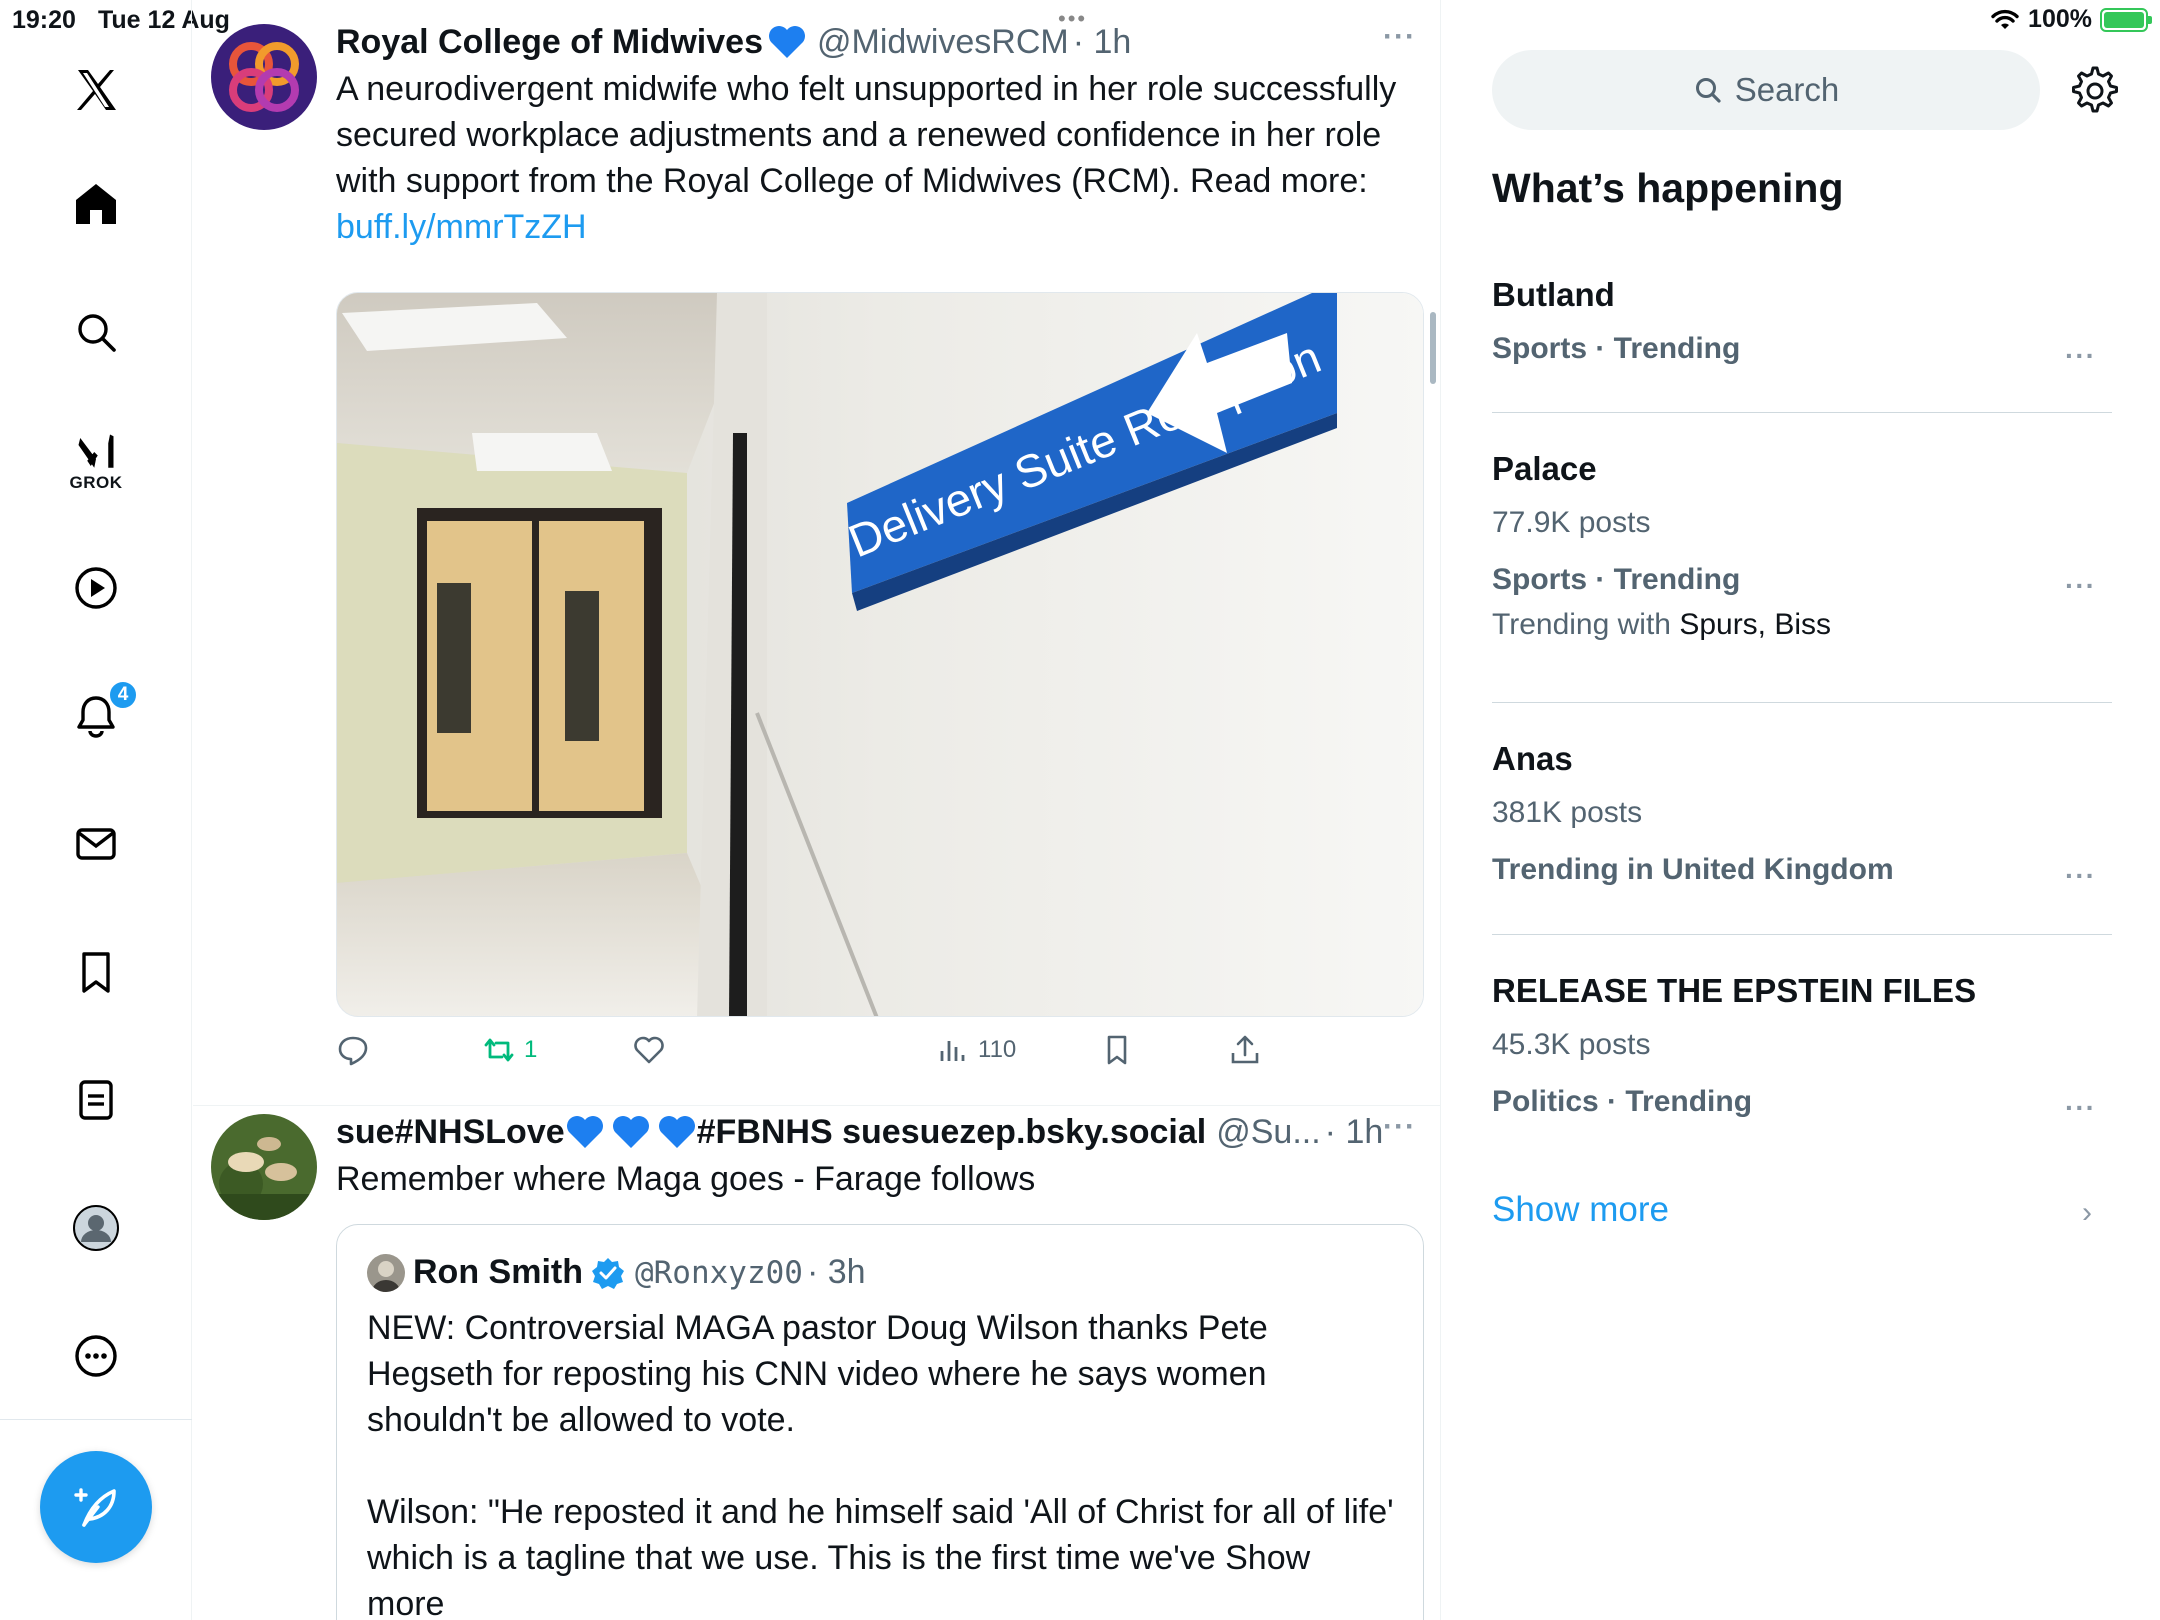 The height and width of the screenshot is (1620, 2160). What do you see at coordinates (498, 1272) in the screenshot?
I see `quote-author-name: Ron Smith` at bounding box center [498, 1272].